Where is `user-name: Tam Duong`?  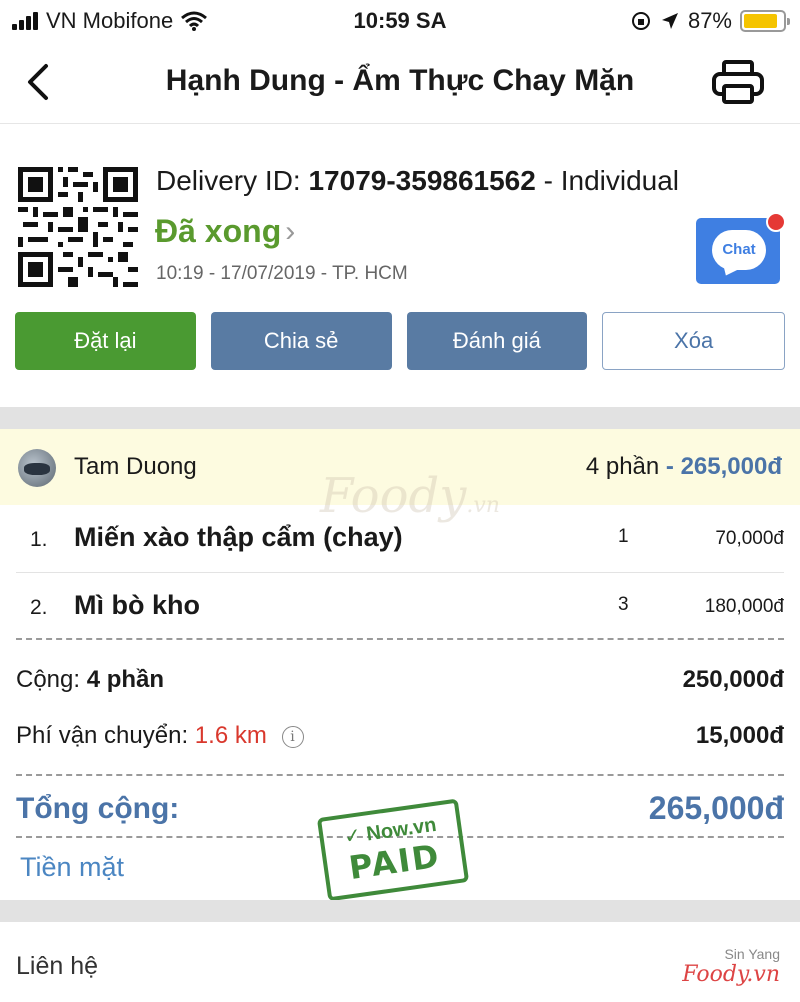 user-name: Tam Duong is located at coordinates (135, 466).